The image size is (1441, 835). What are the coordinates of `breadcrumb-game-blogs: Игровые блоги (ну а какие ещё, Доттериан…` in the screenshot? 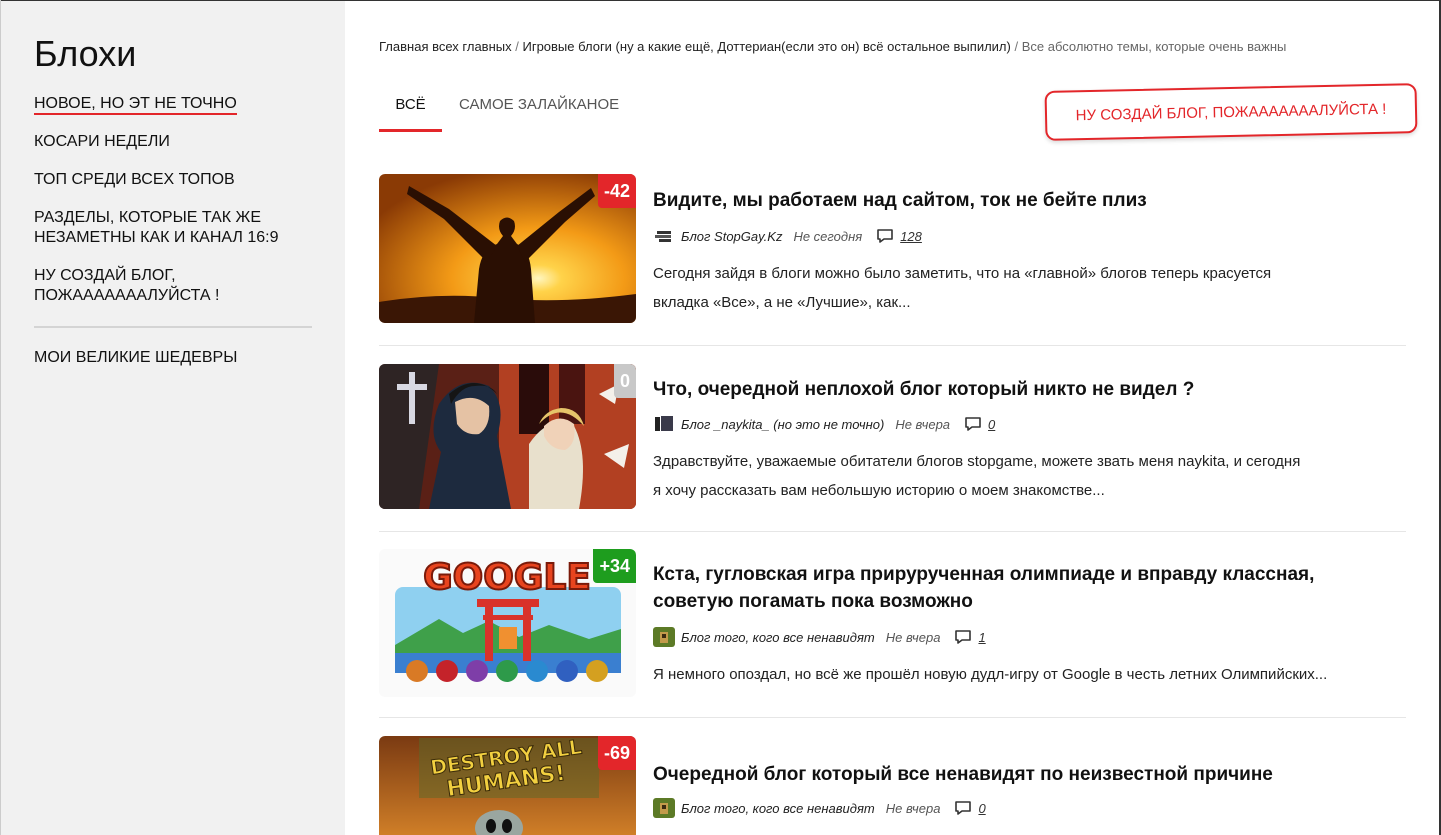 It's located at (766, 46).